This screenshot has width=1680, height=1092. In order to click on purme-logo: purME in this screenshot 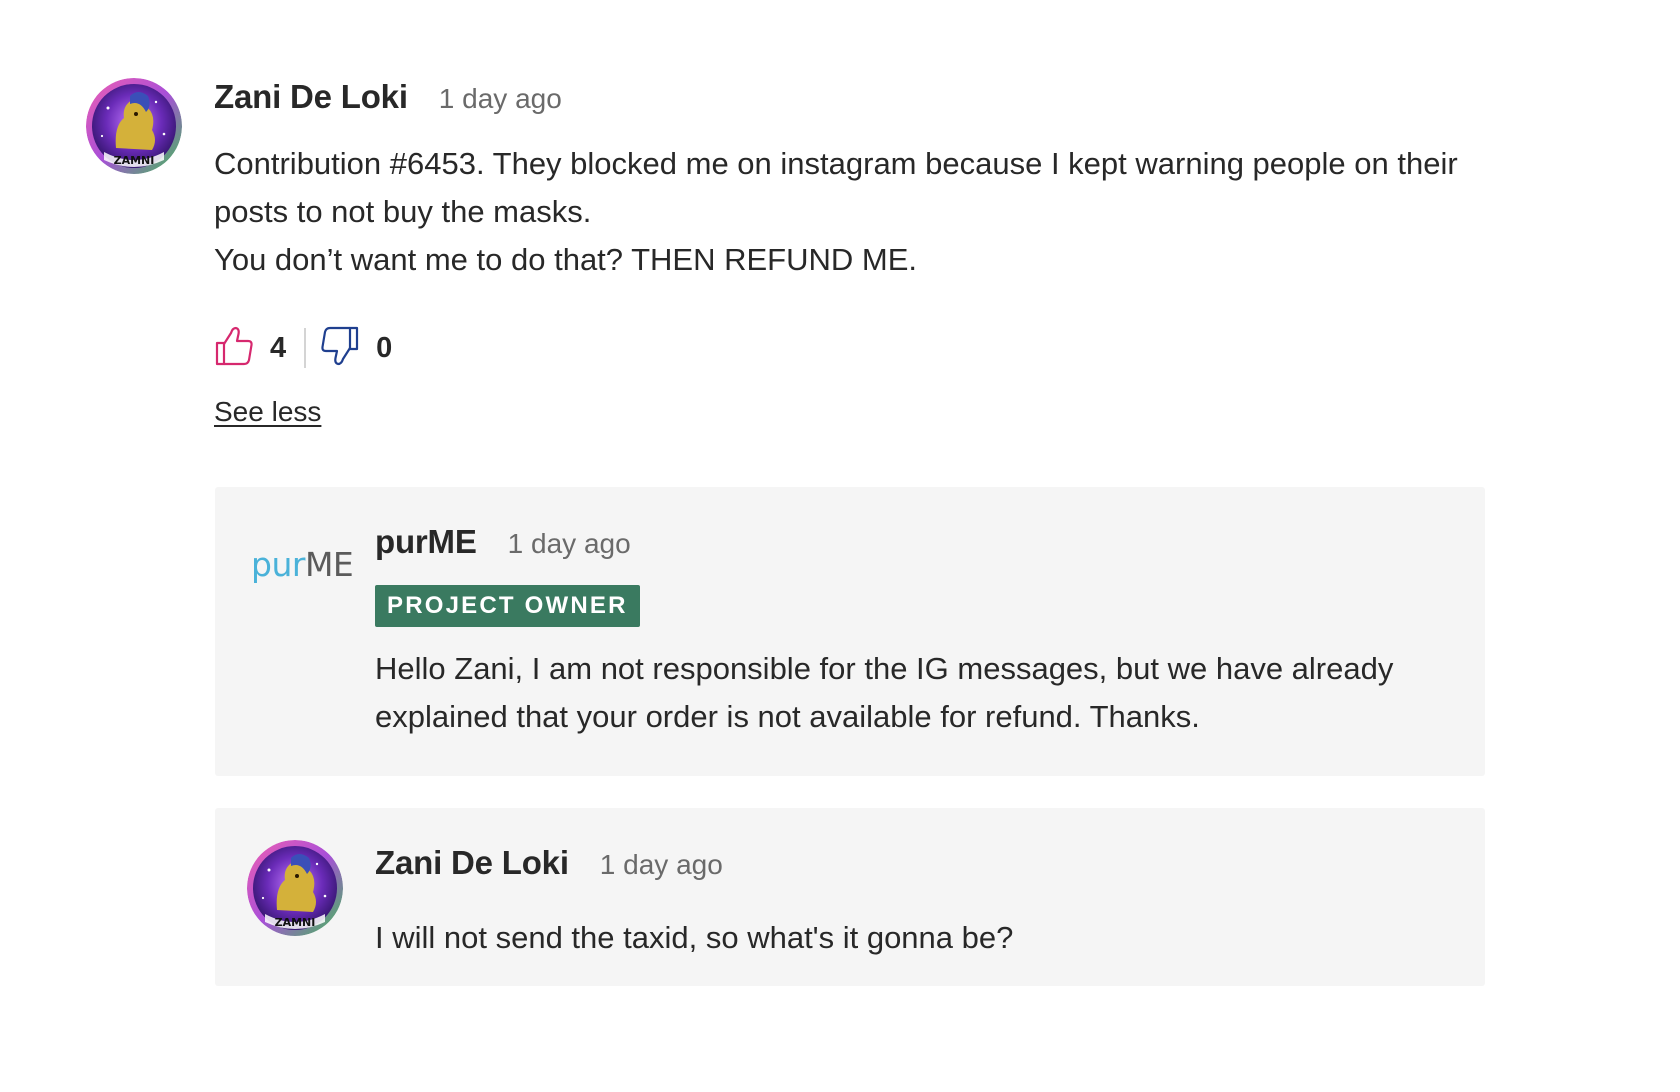, I will do `click(302, 564)`.